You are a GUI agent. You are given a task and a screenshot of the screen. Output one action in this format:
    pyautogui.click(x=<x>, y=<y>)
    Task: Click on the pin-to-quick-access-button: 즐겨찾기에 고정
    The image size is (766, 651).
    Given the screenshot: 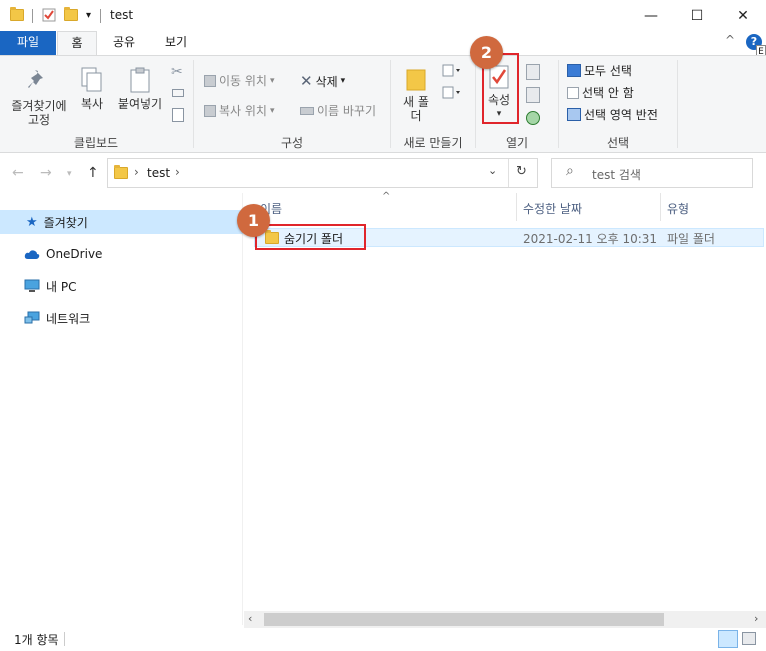 What is the action you would take?
    pyautogui.click(x=39, y=96)
    